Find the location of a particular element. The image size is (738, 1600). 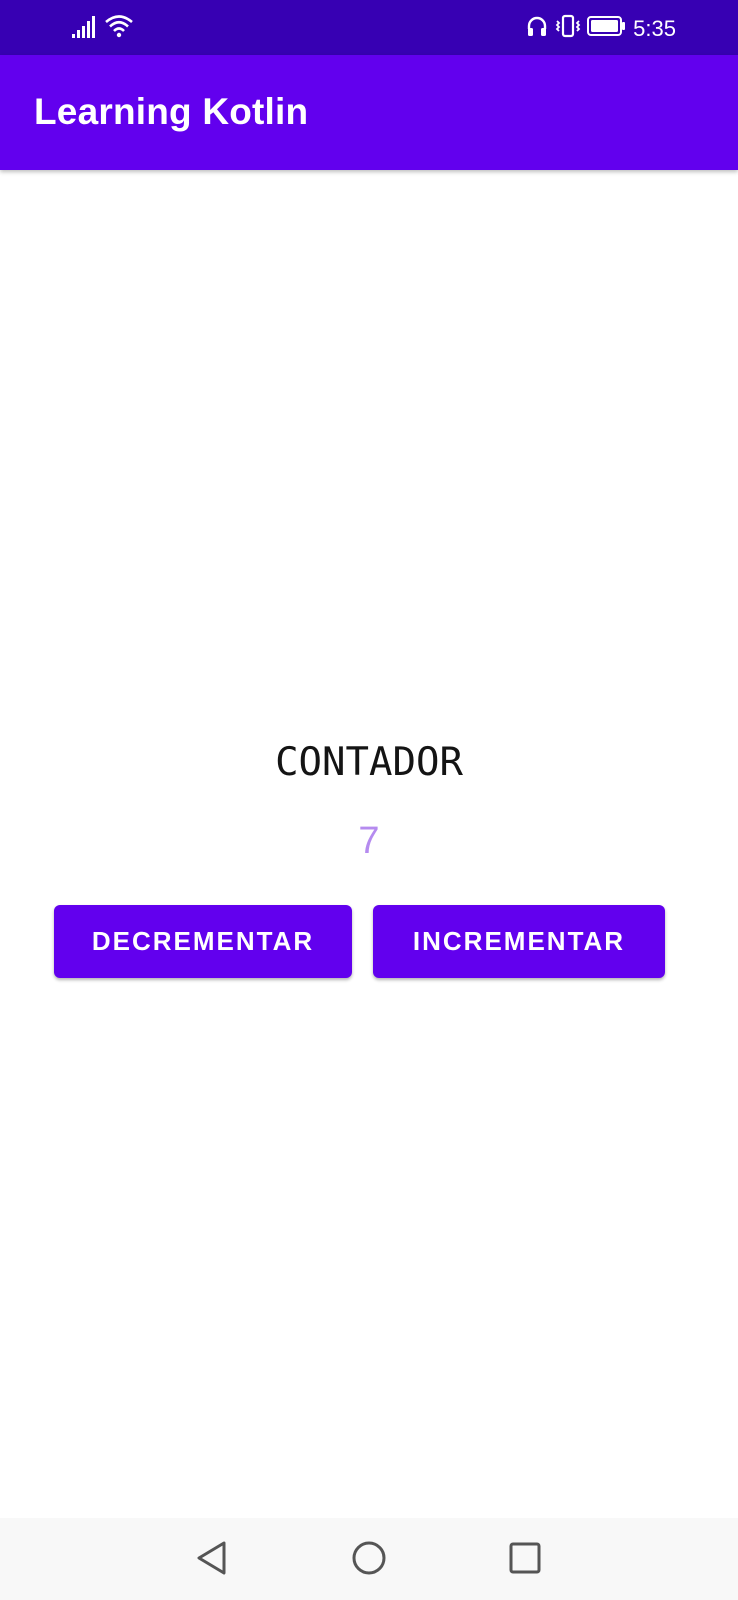

app-title: Learning Kotlin is located at coordinates (171, 111).